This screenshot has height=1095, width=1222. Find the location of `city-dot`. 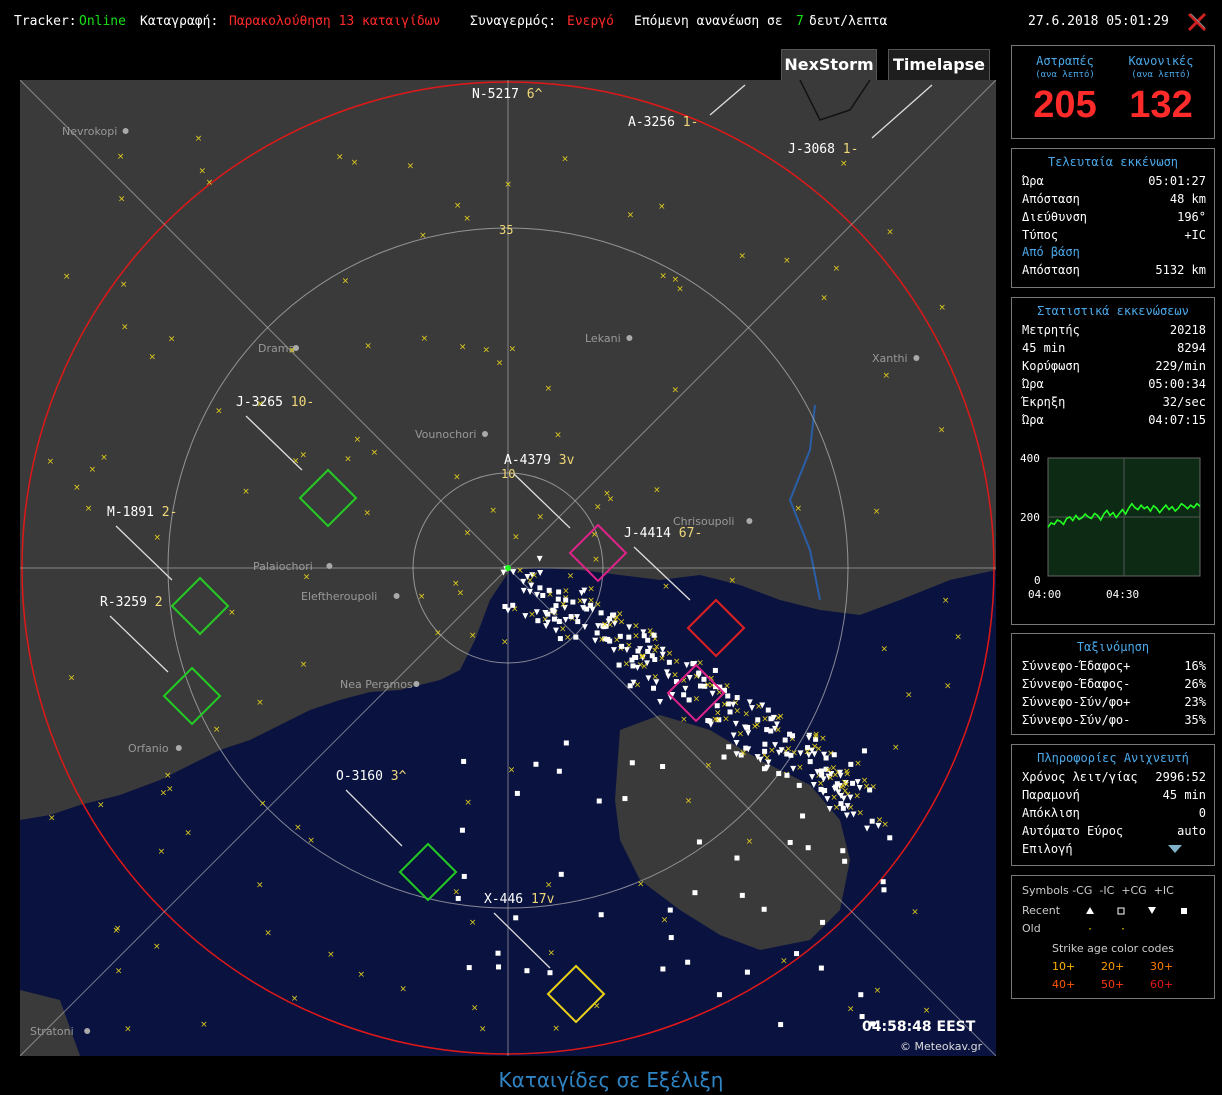

city-dot is located at coordinates (329, 566).